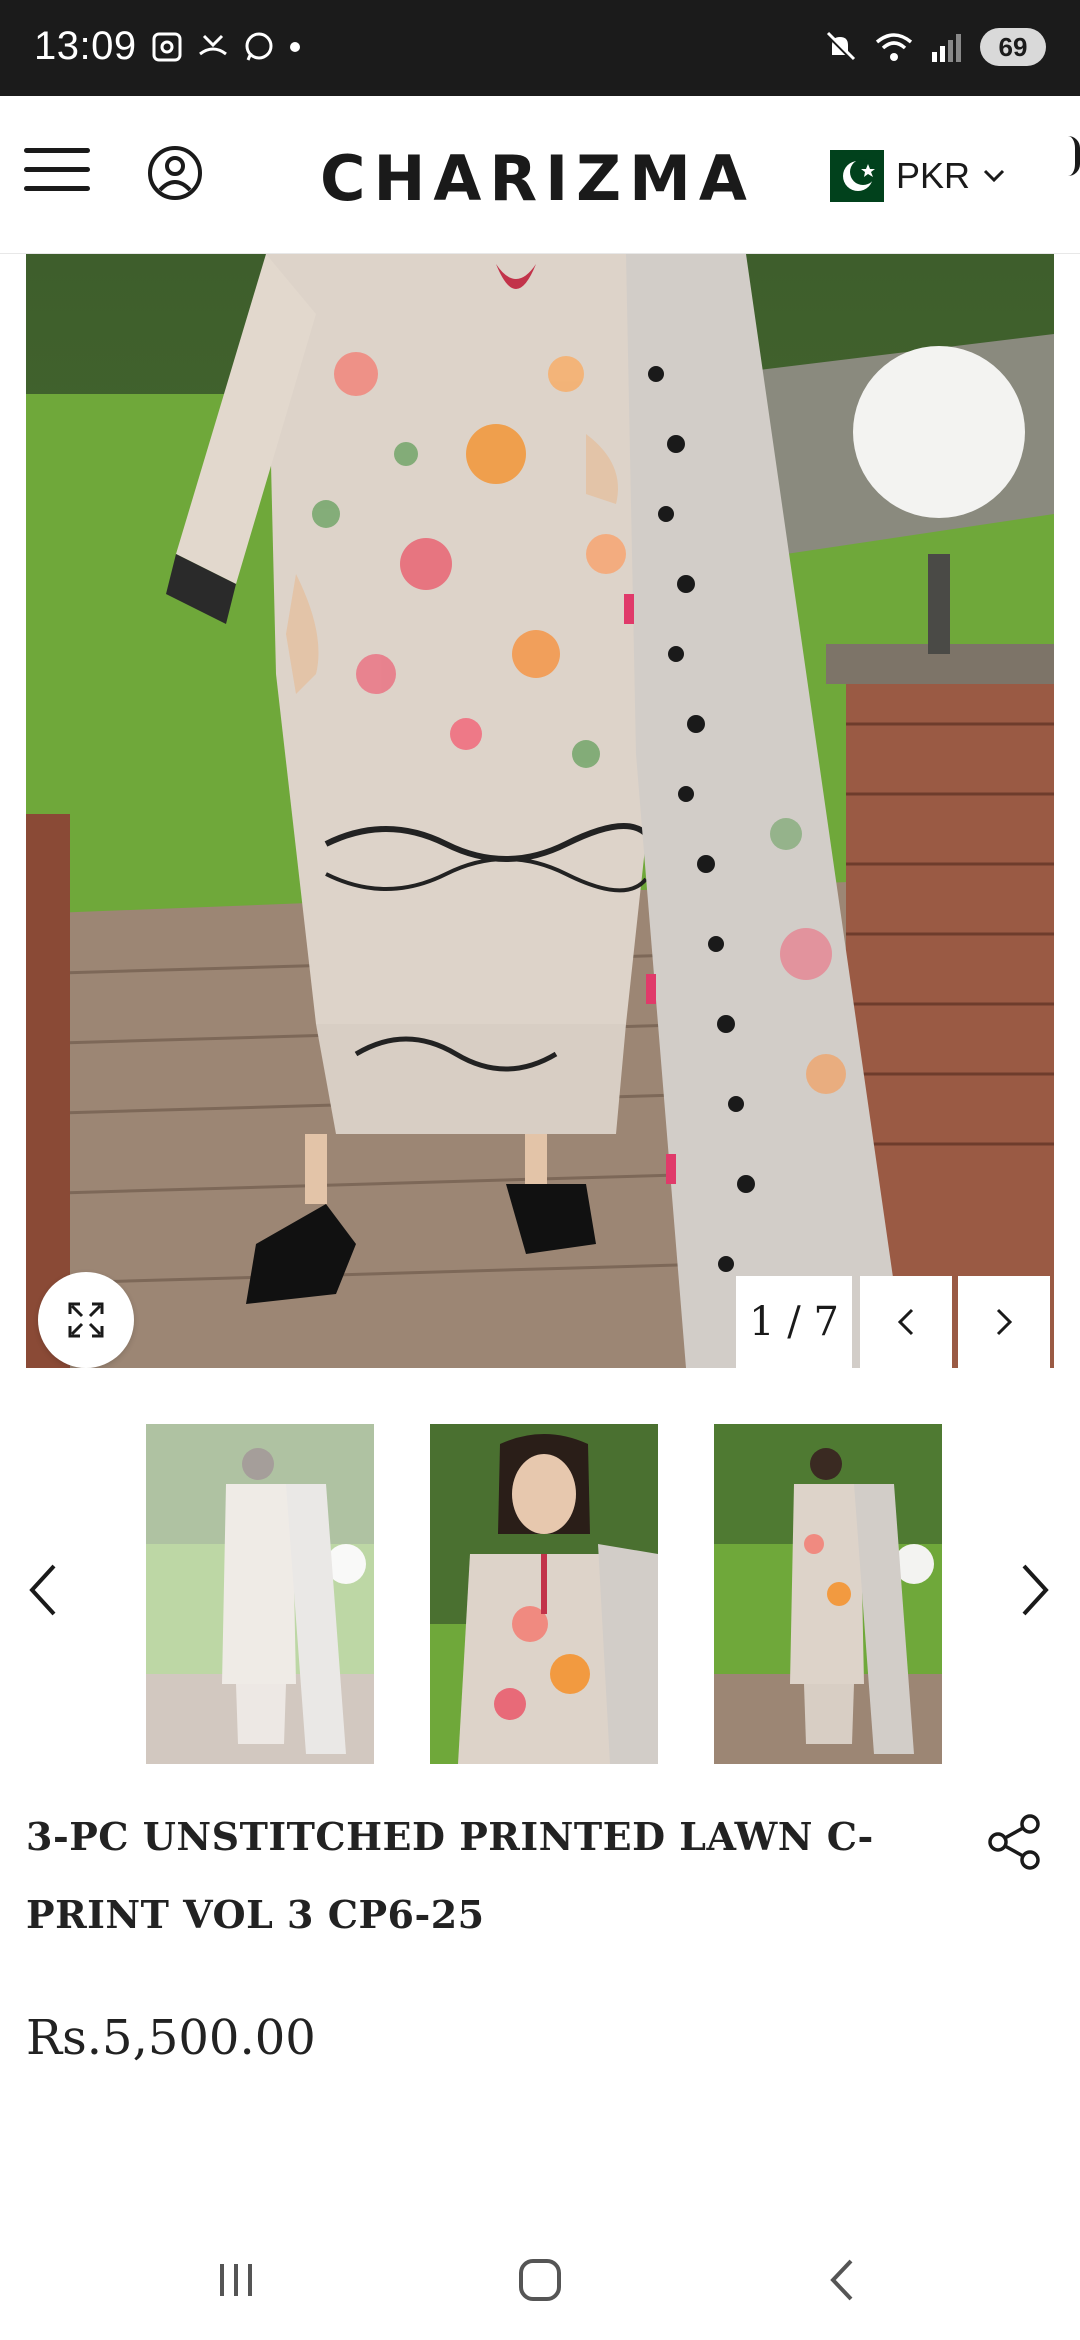 This screenshot has height=2340, width=1080. I want to click on status-system-icons: 69, so click(934, 47).